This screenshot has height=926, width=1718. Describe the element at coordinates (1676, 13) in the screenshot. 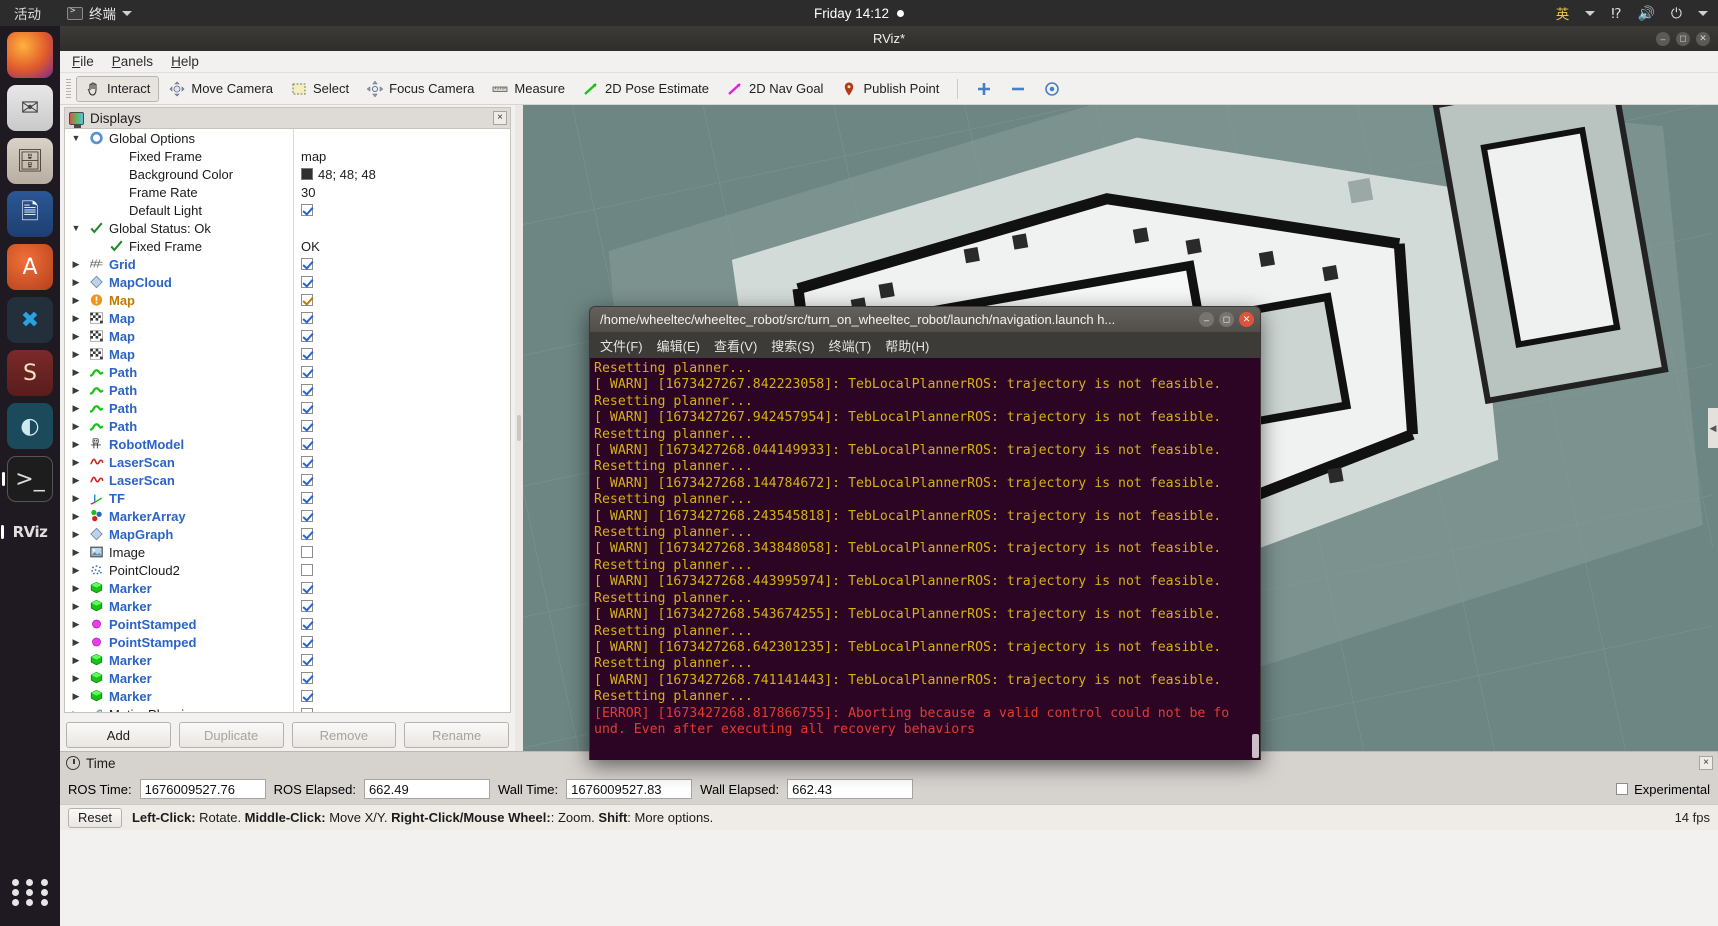

I see `power-icon: ⏻` at that location.